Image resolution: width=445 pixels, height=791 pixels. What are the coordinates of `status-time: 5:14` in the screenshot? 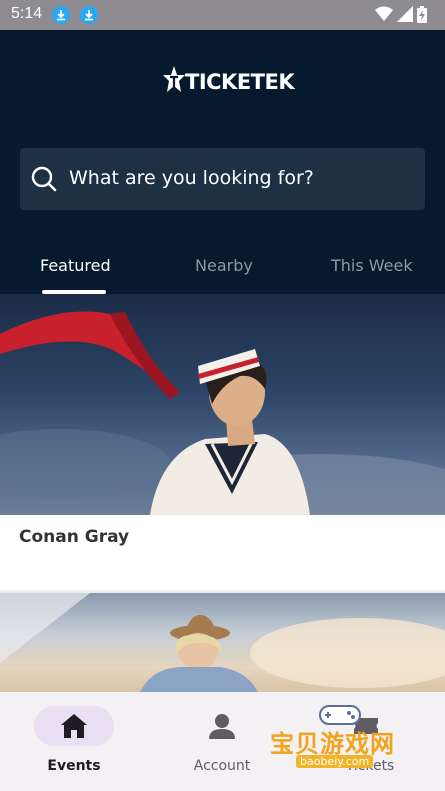 It's located at (27, 13).